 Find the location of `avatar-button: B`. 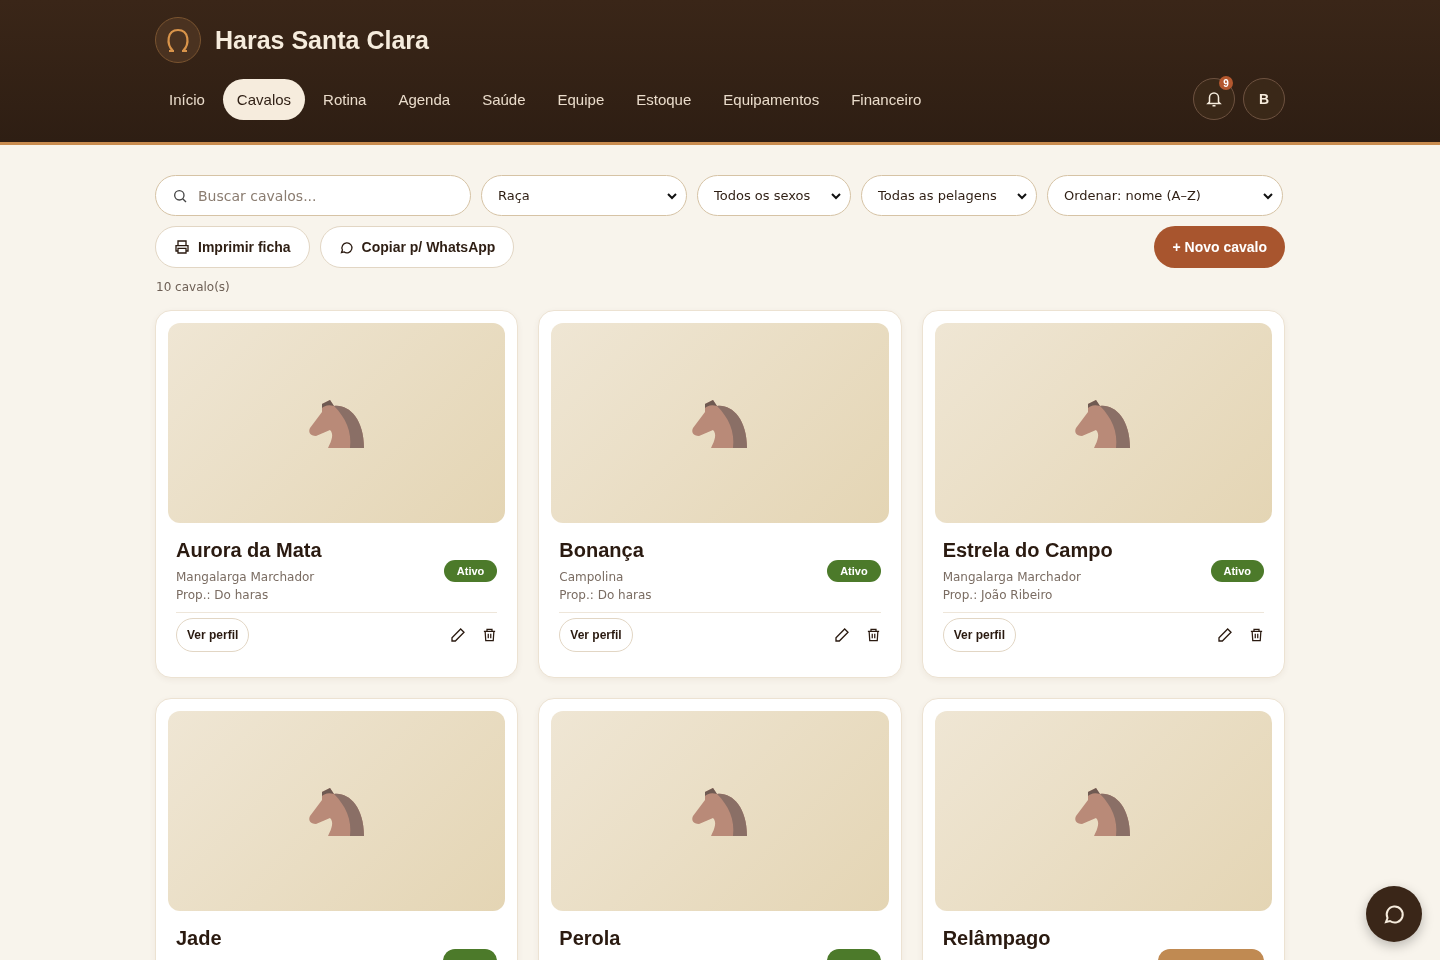

avatar-button: B is located at coordinates (1264, 99).